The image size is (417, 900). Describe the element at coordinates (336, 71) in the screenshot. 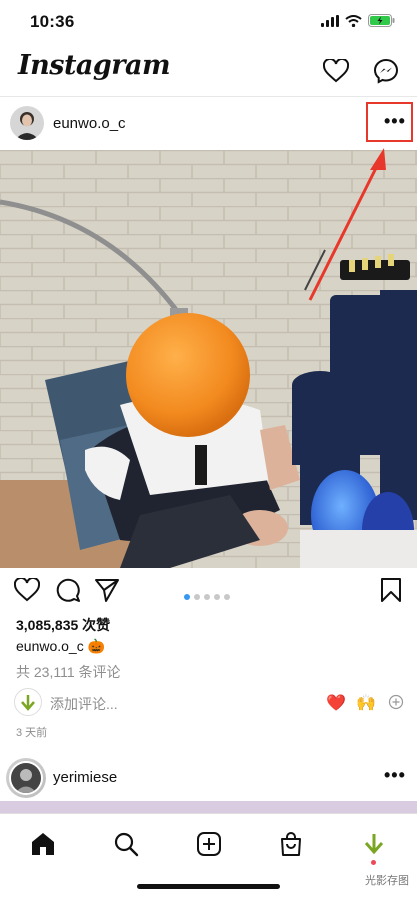

I see `heart-icon` at that location.